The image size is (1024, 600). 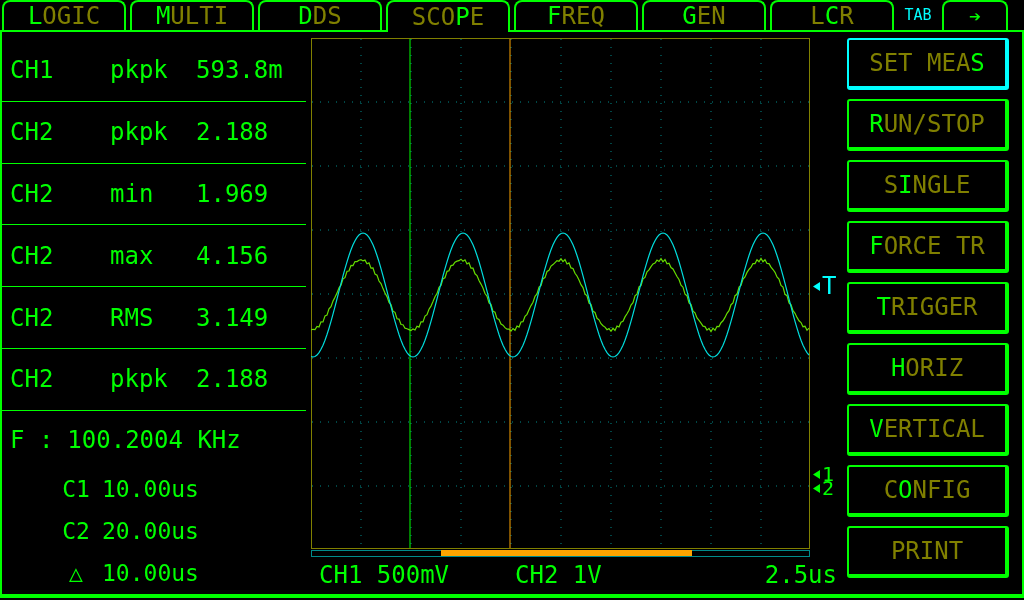 What do you see at coordinates (32, 71) in the screenshot?
I see `channel-label: CH1` at bounding box center [32, 71].